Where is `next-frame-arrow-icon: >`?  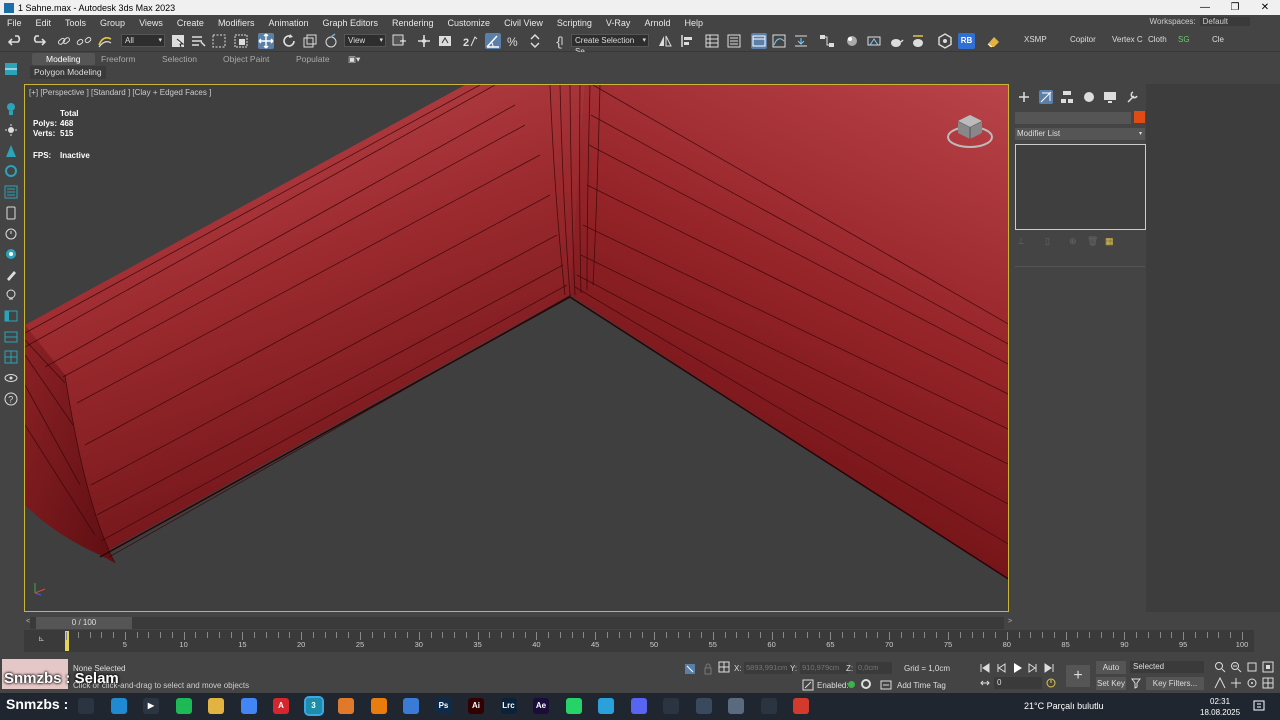
next-frame-arrow-icon: > is located at coordinates (1010, 621).